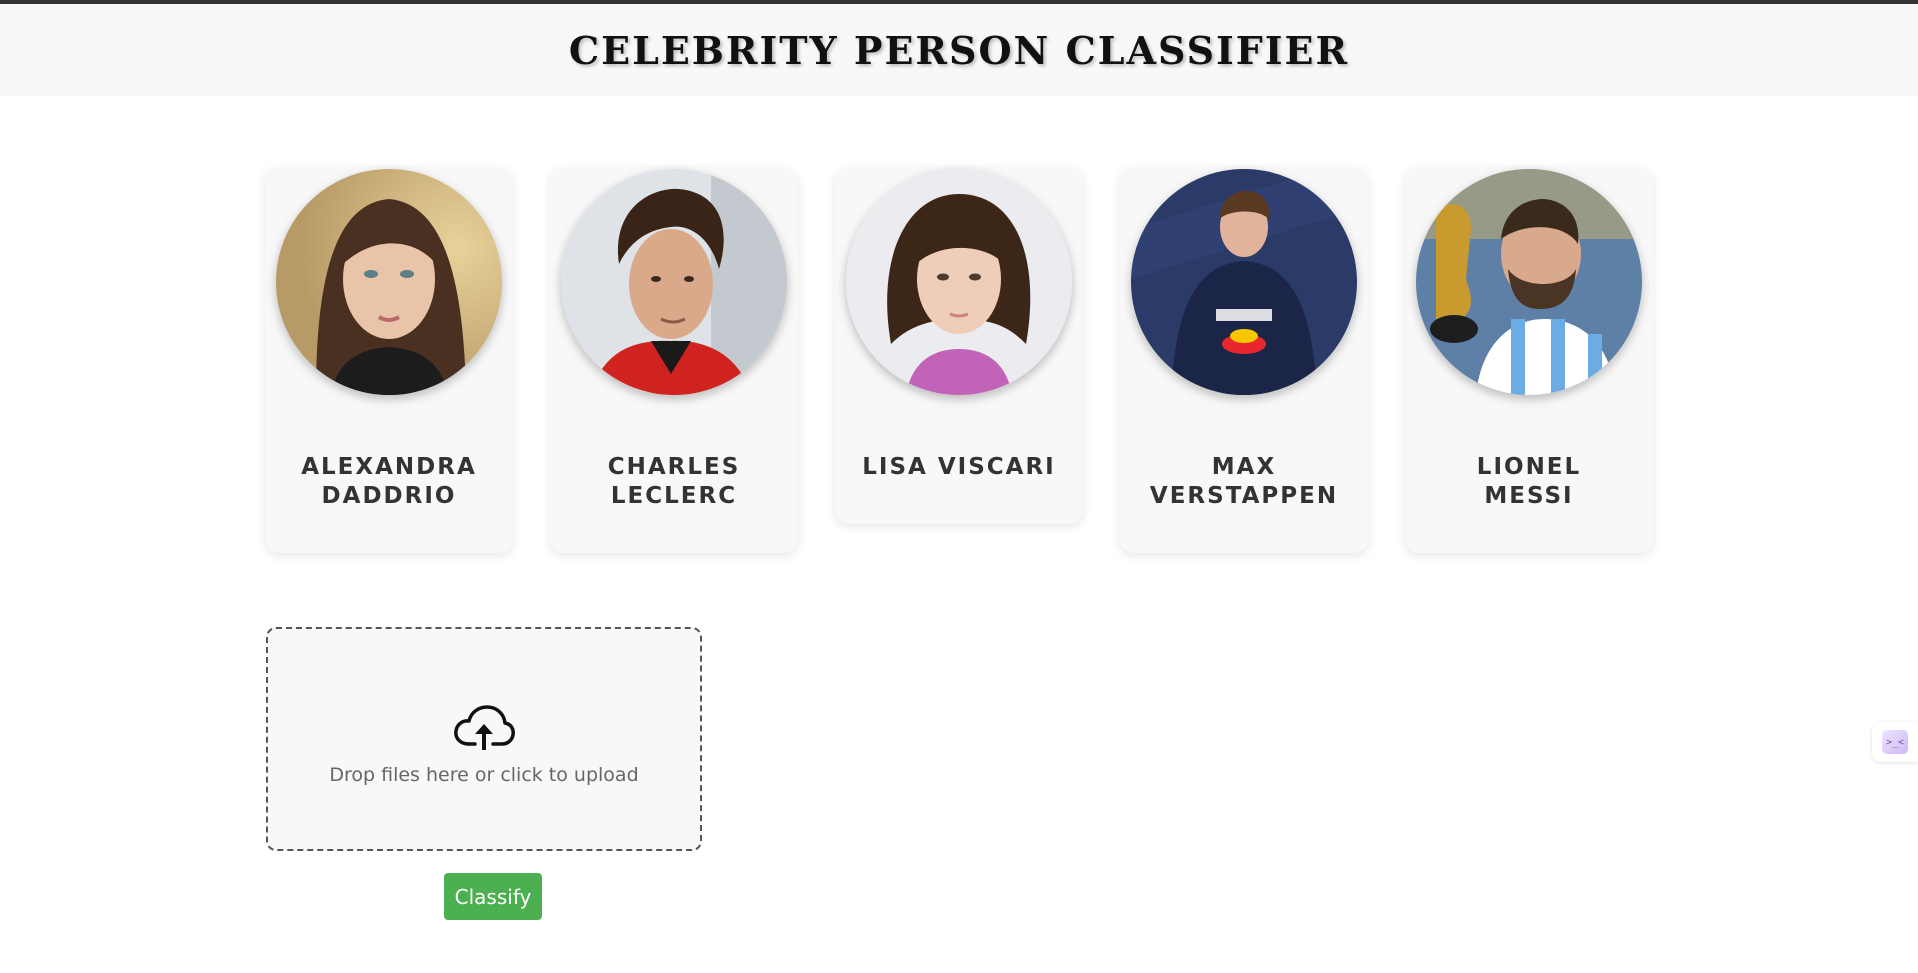 Image resolution: width=1918 pixels, height=973 pixels. I want to click on celebrity-name: CHARLES LECLERC, so click(674, 481).